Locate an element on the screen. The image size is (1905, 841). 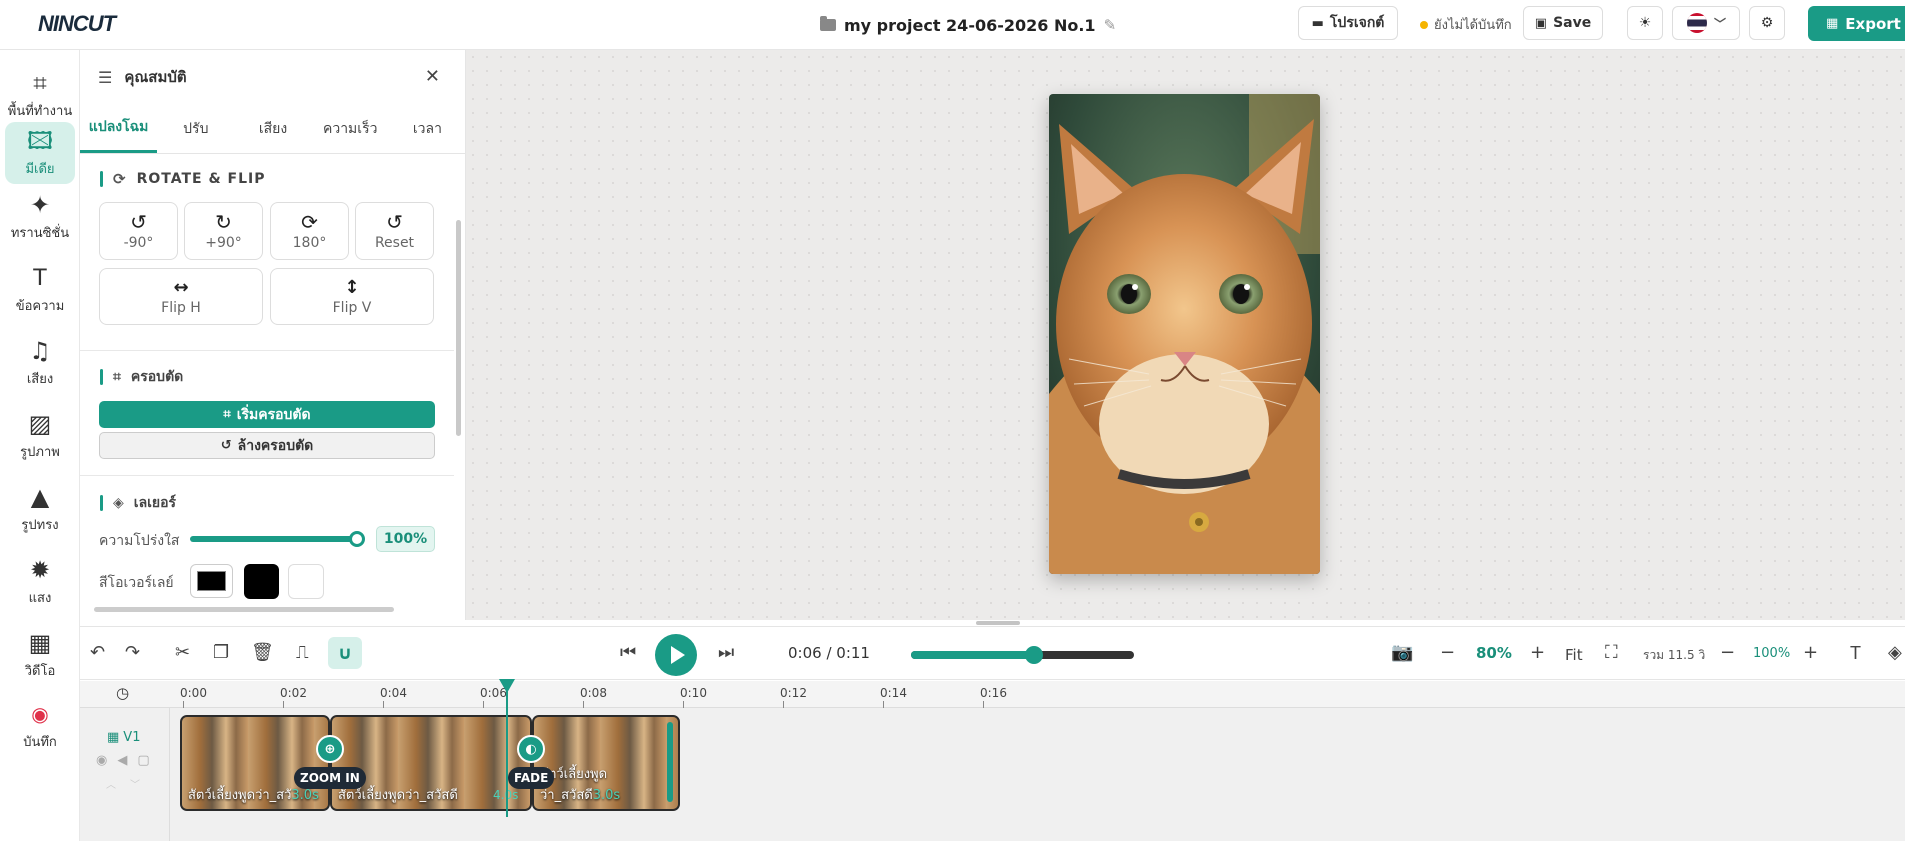
panel-title: คุณสมบัติ is located at coordinates (155, 77).